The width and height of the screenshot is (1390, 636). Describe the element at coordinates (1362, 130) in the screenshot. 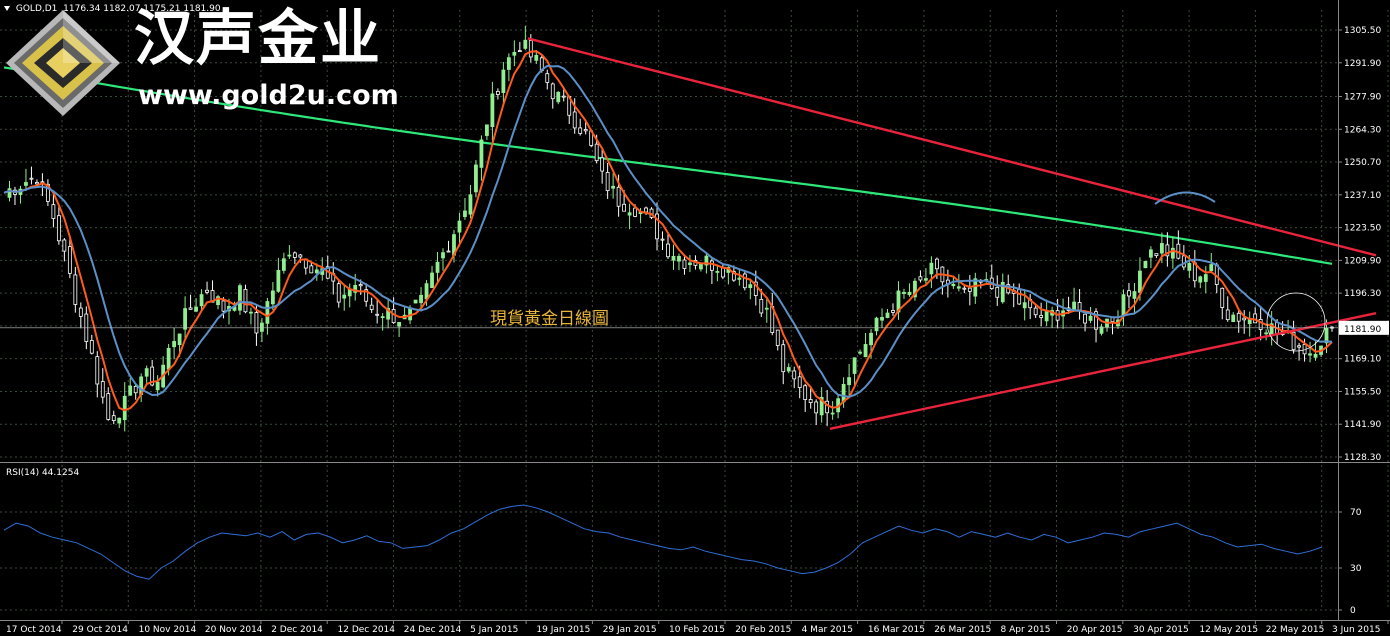

I see `price-tick-label: 1264.30` at that location.